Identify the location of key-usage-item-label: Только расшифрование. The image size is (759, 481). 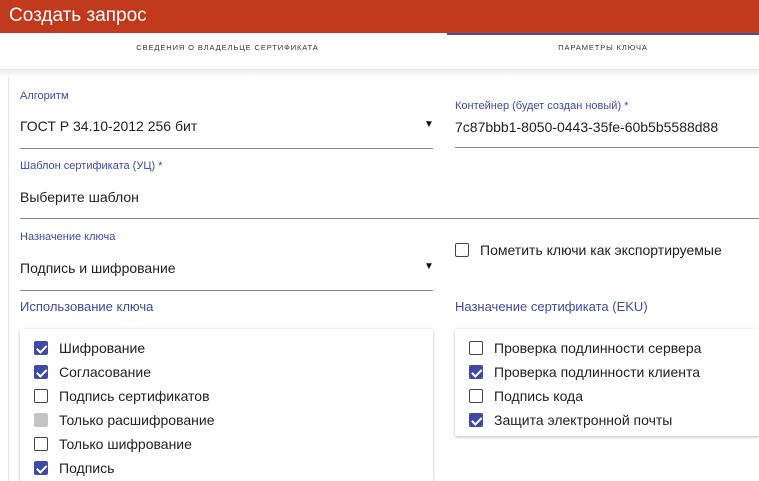
(137, 420).